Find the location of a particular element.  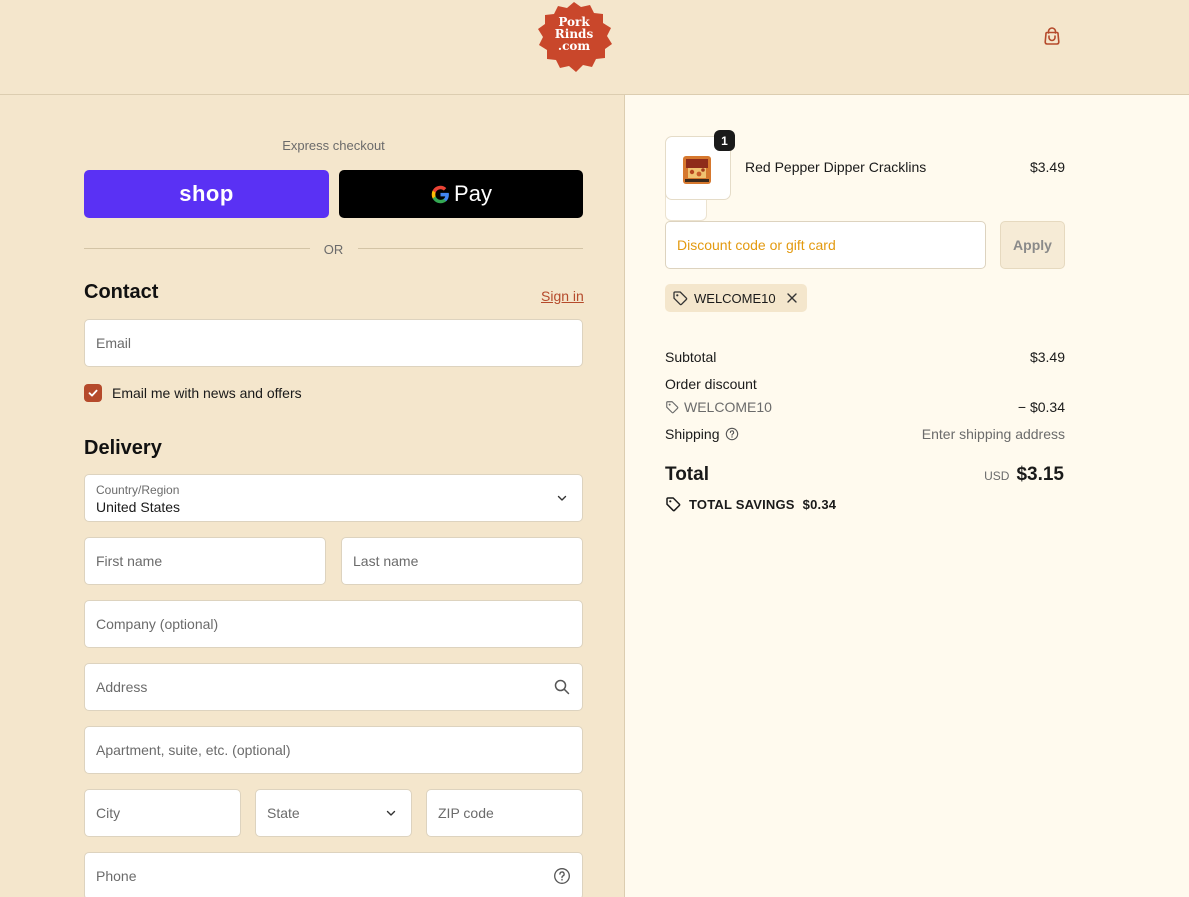

discount-code-text: WELCOME10 is located at coordinates (728, 407).